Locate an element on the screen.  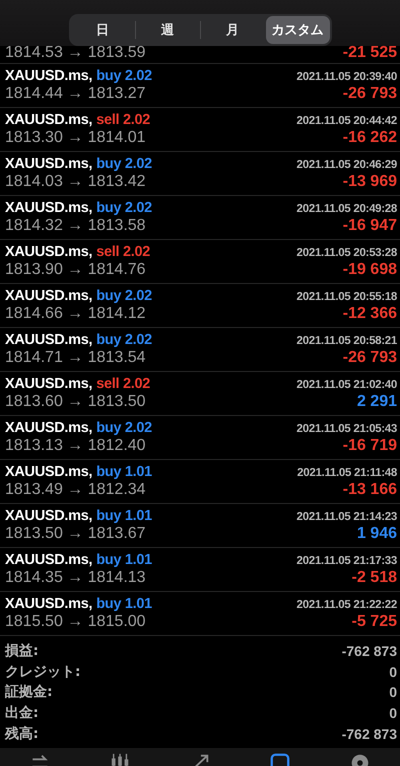
price-range: 1813.49 → 1812.34 is located at coordinates (75, 490).